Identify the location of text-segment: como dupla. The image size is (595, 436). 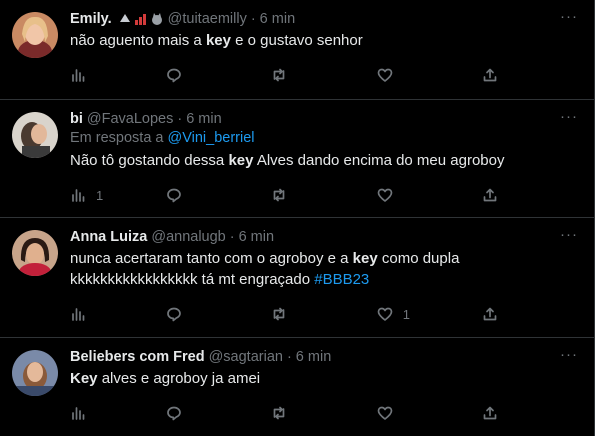
(418, 258).